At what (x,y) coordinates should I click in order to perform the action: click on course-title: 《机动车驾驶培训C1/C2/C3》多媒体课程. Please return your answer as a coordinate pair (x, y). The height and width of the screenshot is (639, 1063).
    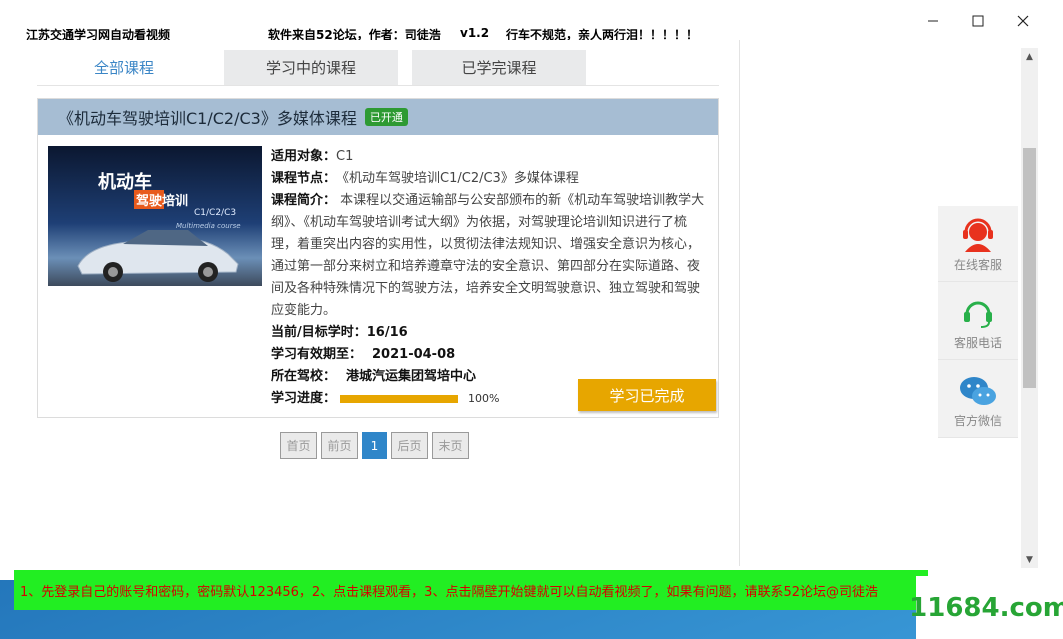
    Looking at the image, I should click on (207, 117).